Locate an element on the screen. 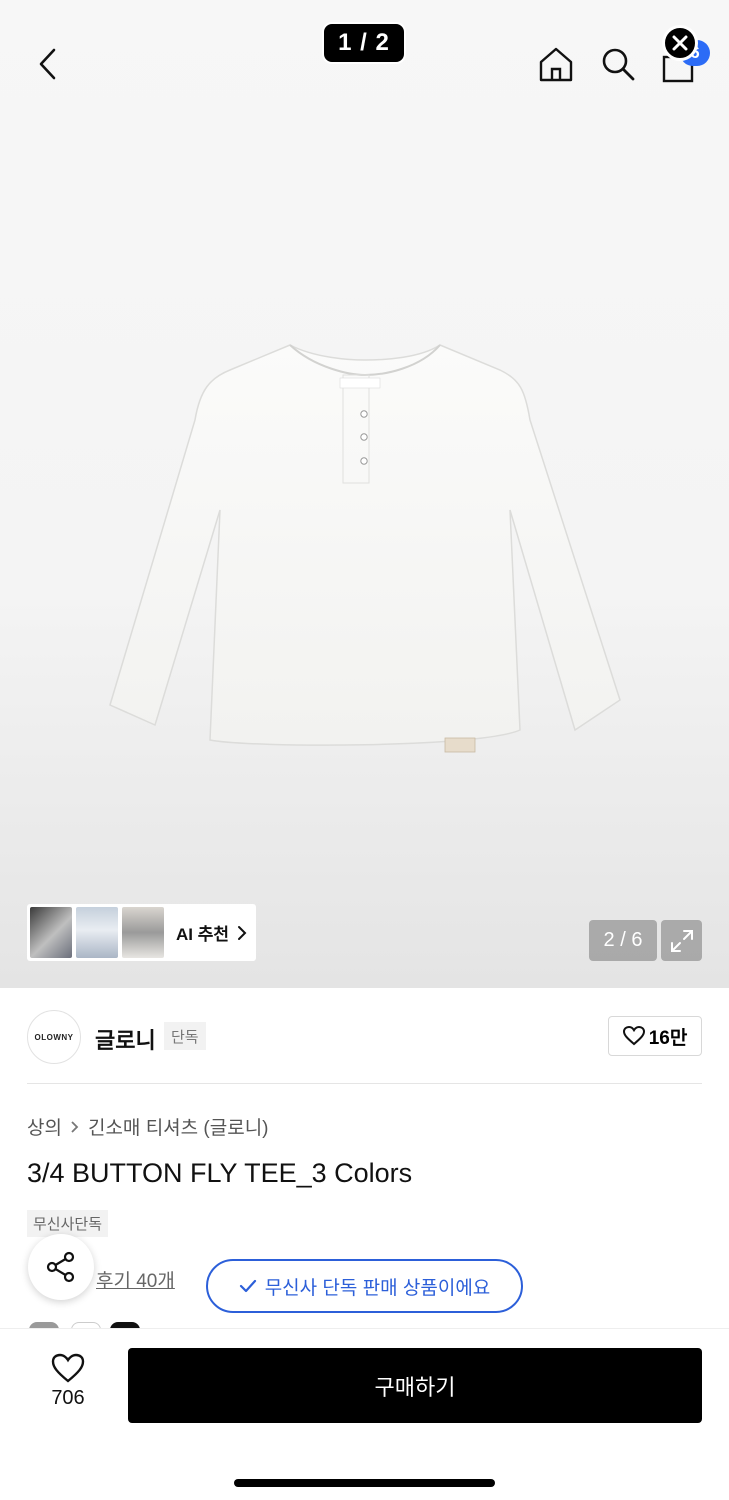 The width and height of the screenshot is (729, 1500). page-indicator: 1 / 2 is located at coordinates (364, 43).